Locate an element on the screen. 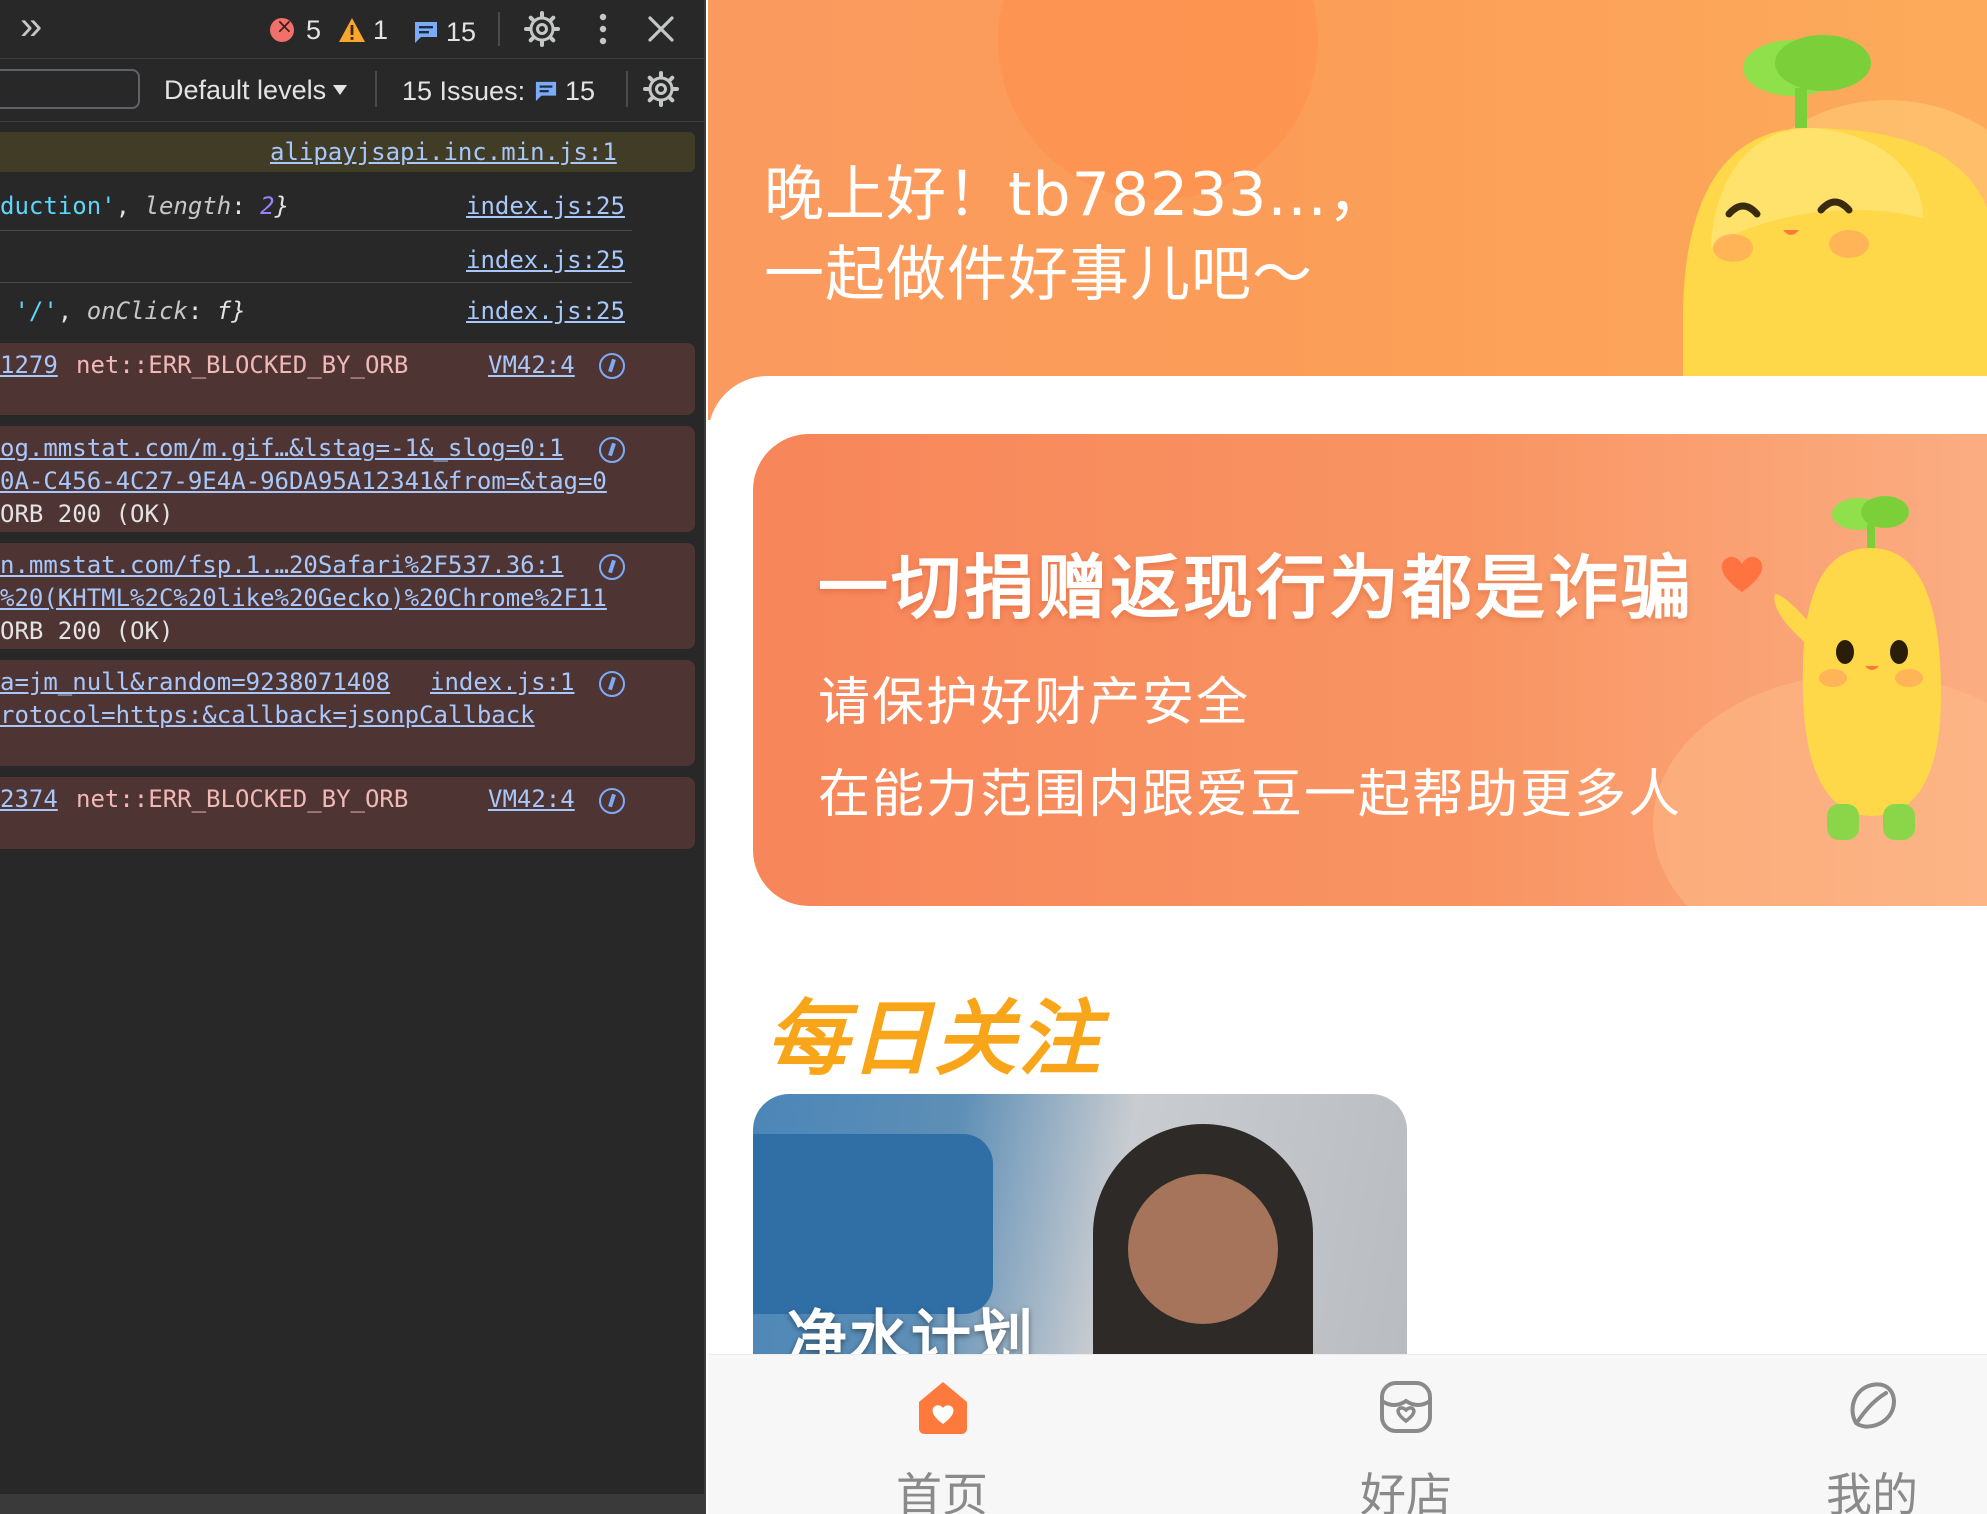 The height and width of the screenshot is (1514, 1987). close-icon is located at coordinates (661, 29).